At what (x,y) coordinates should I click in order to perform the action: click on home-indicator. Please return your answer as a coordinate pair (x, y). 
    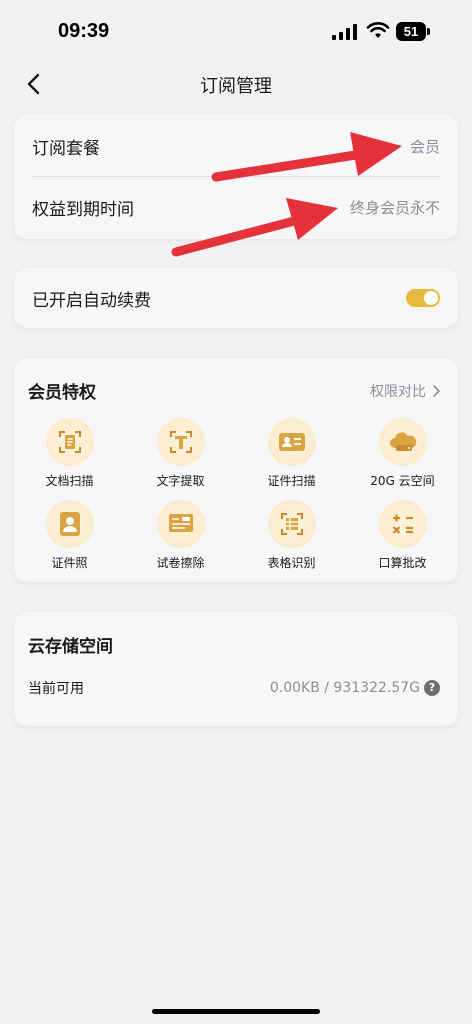
    Looking at the image, I should click on (236, 1011).